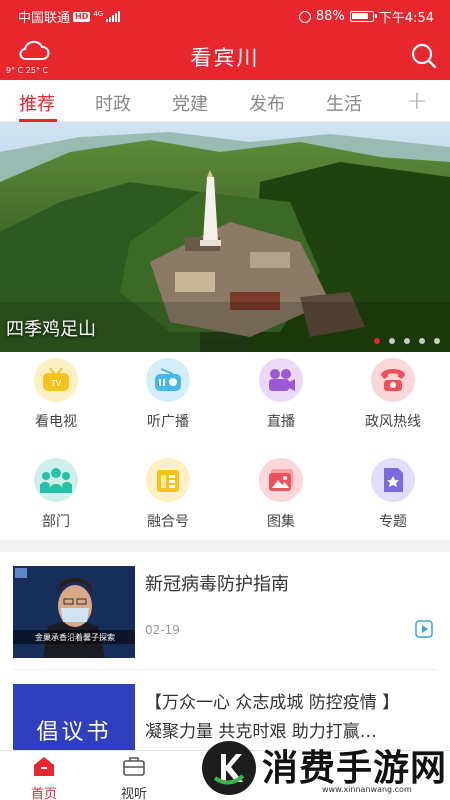 Image resolution: width=450 pixels, height=800 pixels. Describe the element at coordinates (367, 789) in the screenshot. I see `watermark-url: www.xinnanwang.com` at that location.